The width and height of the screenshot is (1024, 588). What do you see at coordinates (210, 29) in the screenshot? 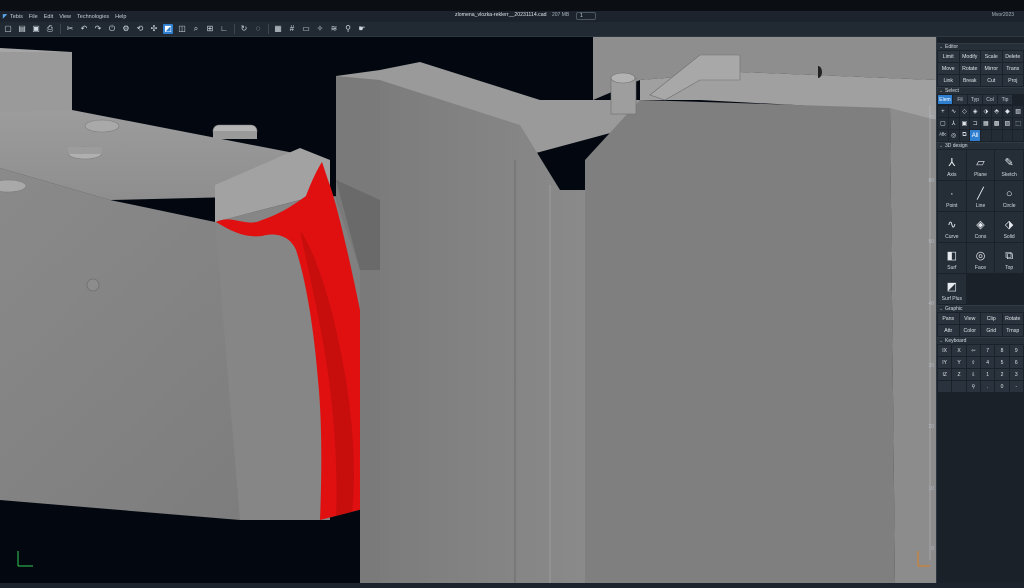
I see `zoom-fit-icon: ⊞` at bounding box center [210, 29].